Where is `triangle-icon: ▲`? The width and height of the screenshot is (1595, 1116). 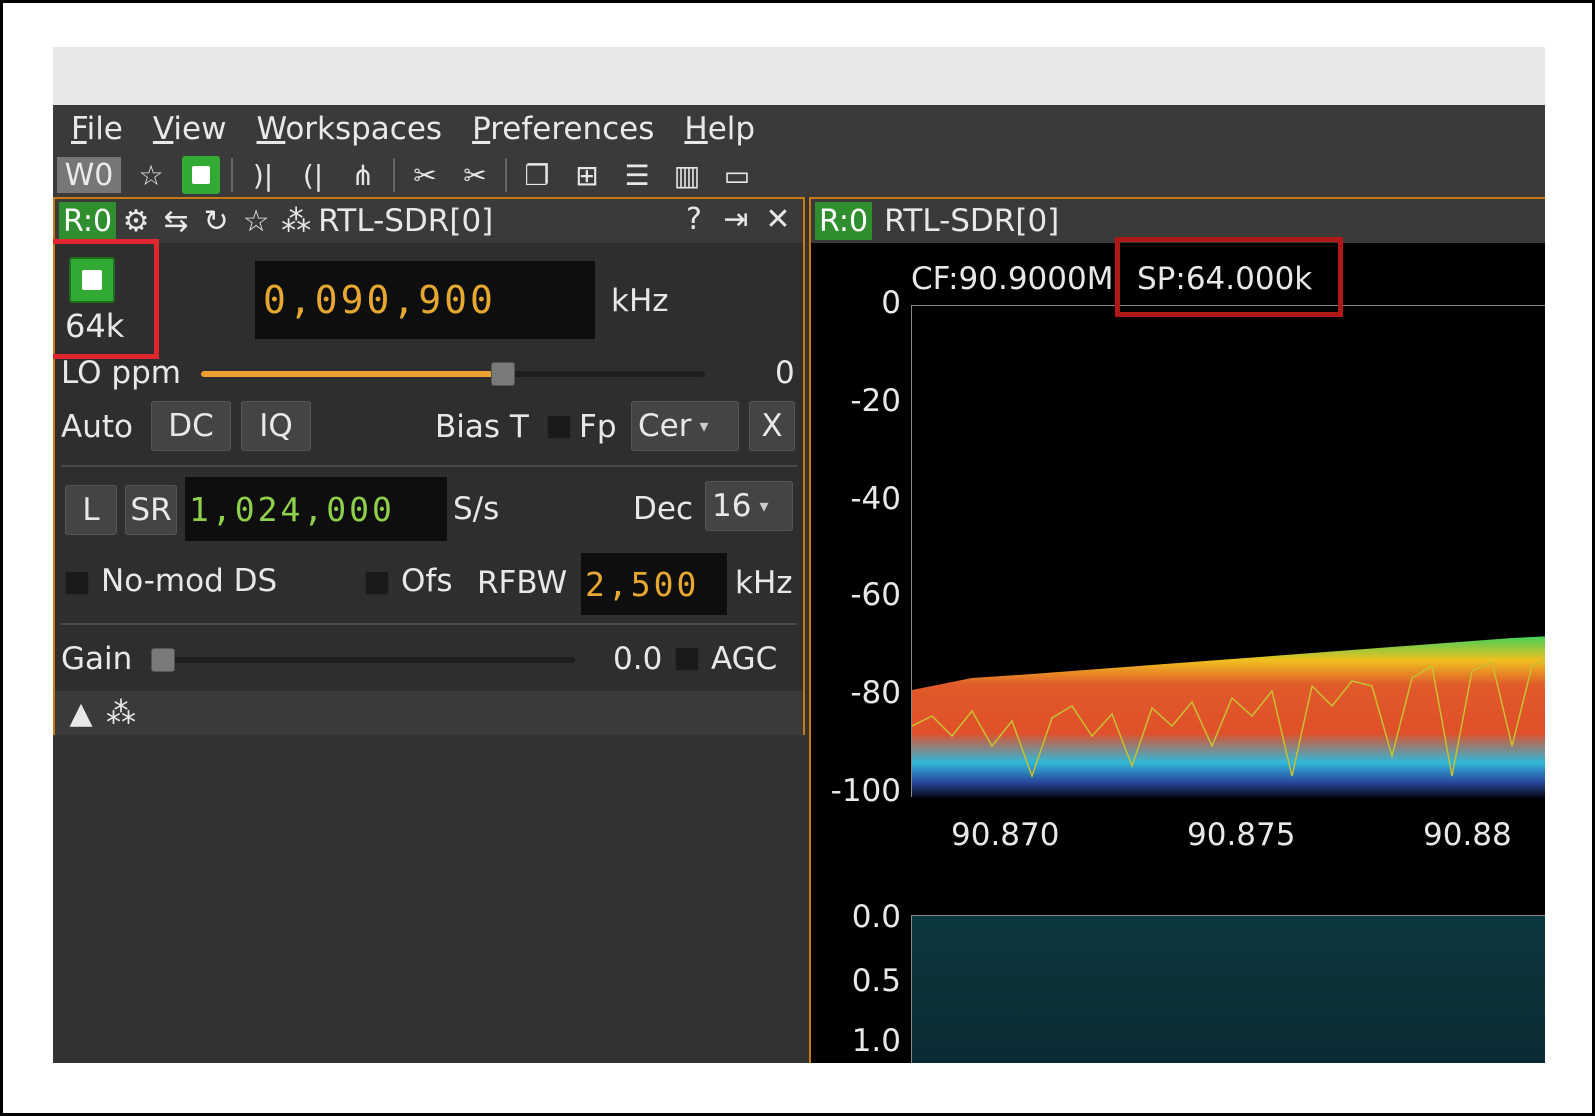 triangle-icon: ▲ is located at coordinates (81, 713).